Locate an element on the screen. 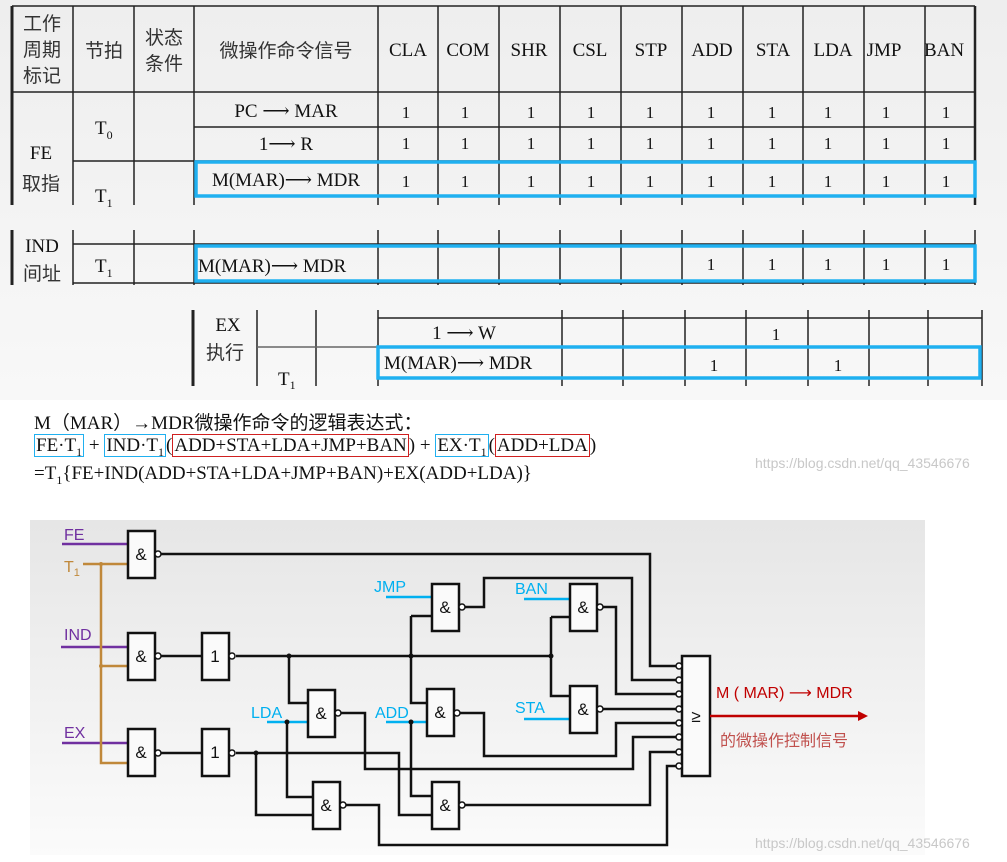 This screenshot has width=1007, height=862. header-stp: STP is located at coordinates (651, 50).